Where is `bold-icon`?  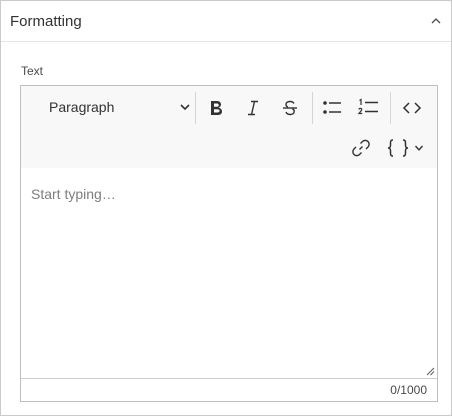 bold-icon is located at coordinates (216, 108).